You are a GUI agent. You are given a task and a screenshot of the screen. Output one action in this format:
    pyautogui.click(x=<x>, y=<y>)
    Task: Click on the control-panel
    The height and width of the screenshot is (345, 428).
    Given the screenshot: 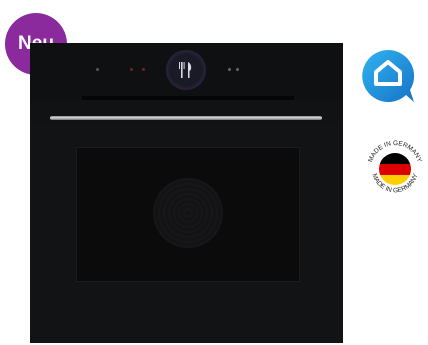 What is the action you would take?
    pyautogui.click(x=186, y=71)
    